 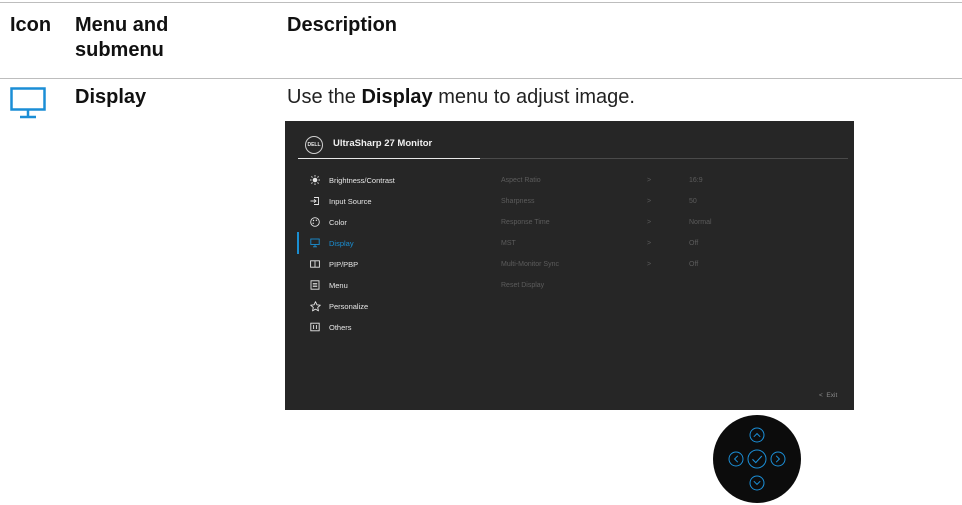 What do you see at coordinates (569, 140) in the screenshot?
I see `osd-header: DELL UltraSharp 27 Monitor` at bounding box center [569, 140].